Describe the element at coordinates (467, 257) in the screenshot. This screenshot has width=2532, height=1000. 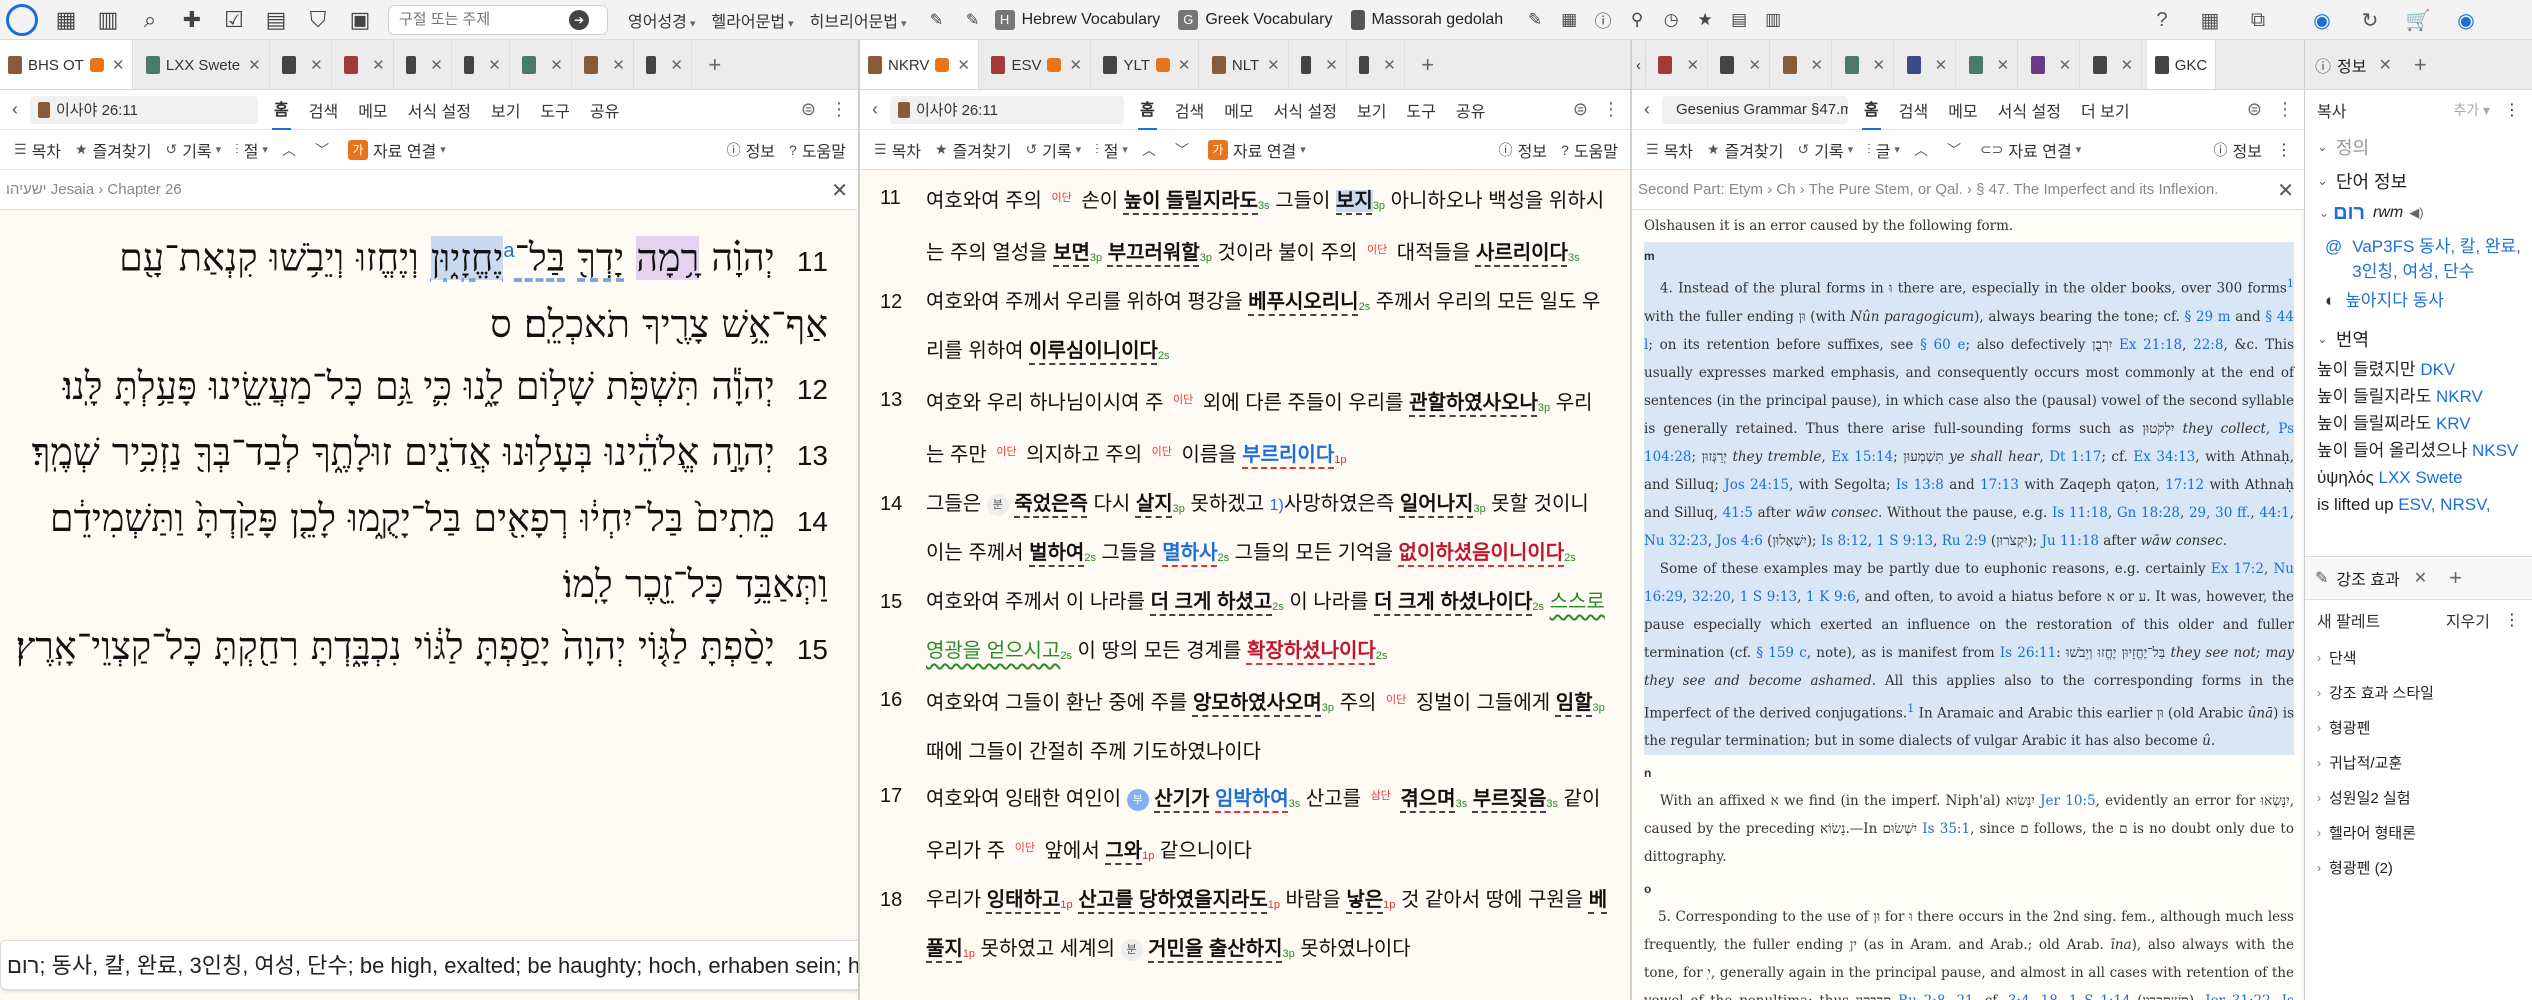
I see `word-yechezayun: יֶחֱזָי֑וּן` at that location.